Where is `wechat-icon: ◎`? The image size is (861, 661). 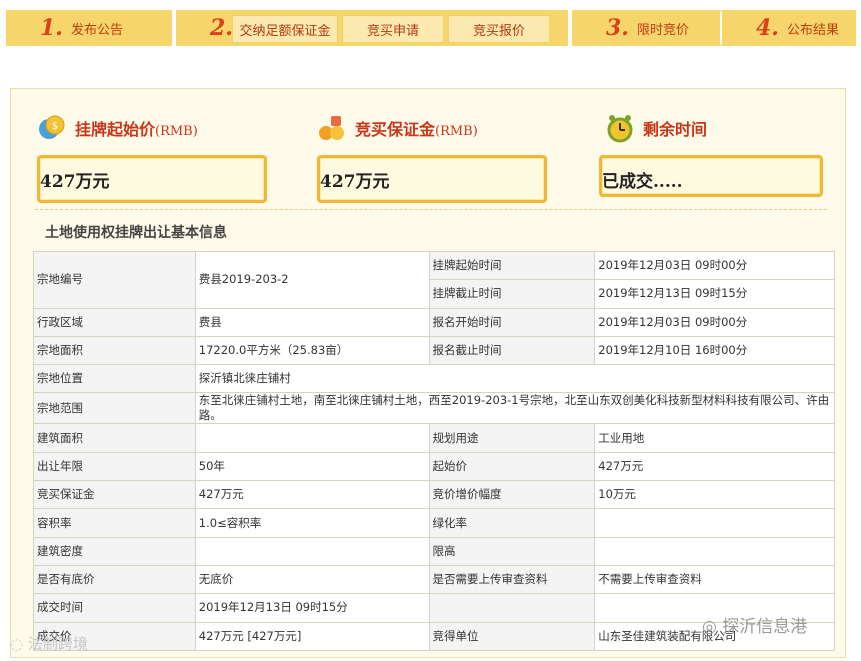
wechat-icon: ◎ is located at coordinates (712, 627).